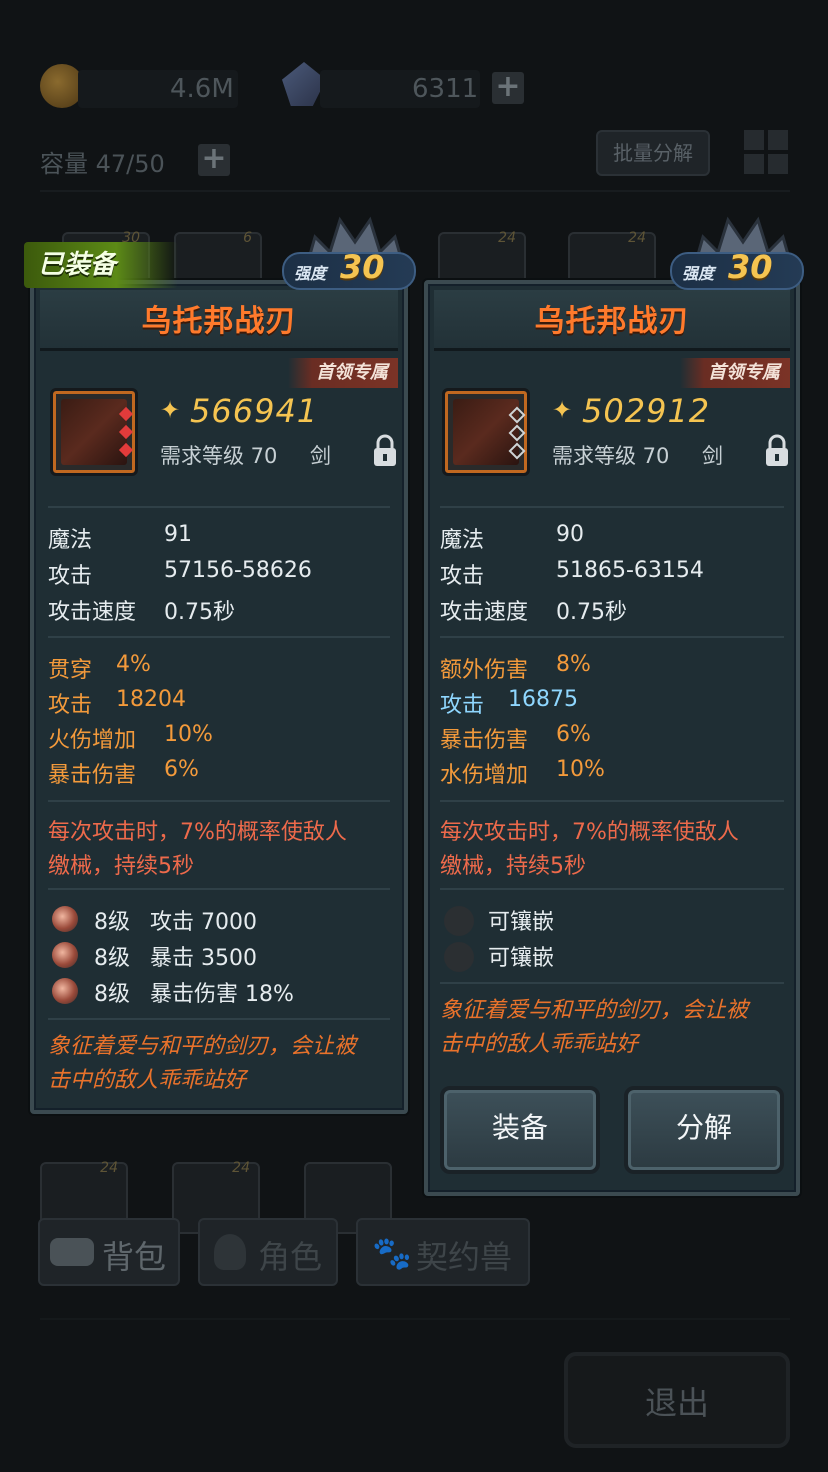  Describe the element at coordinates (134, 1257) in the screenshot. I see `tab-bag-label: 背包` at that location.